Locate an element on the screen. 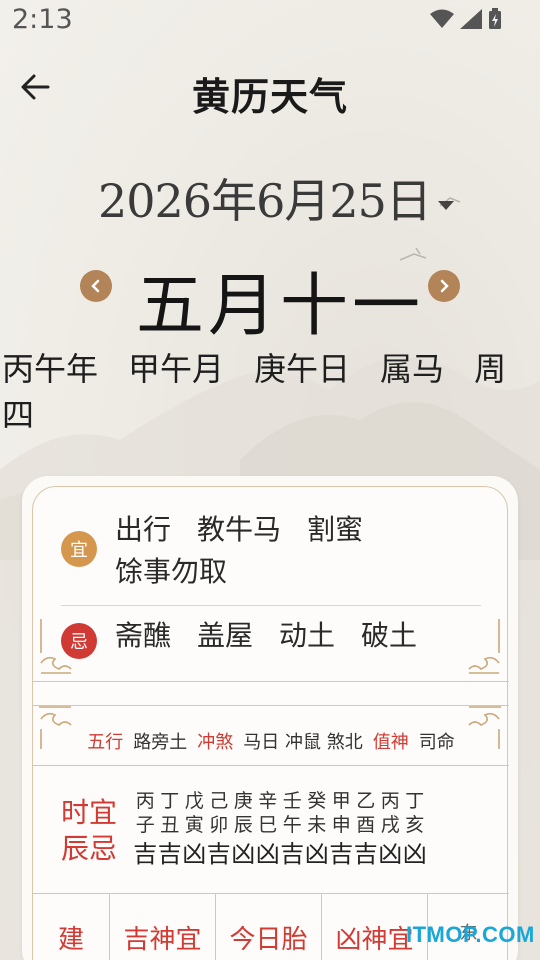 This screenshot has width=540, height=960. page-title: 黄历天气 is located at coordinates (269, 97).